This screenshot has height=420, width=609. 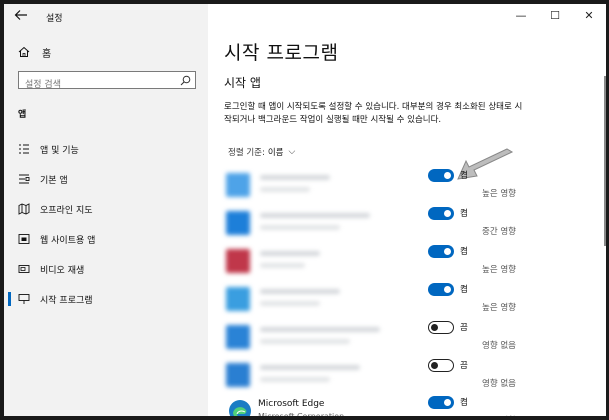 What do you see at coordinates (66, 301) in the screenshot?
I see `sidebar-item-label: 시작 프로그램` at bounding box center [66, 301].